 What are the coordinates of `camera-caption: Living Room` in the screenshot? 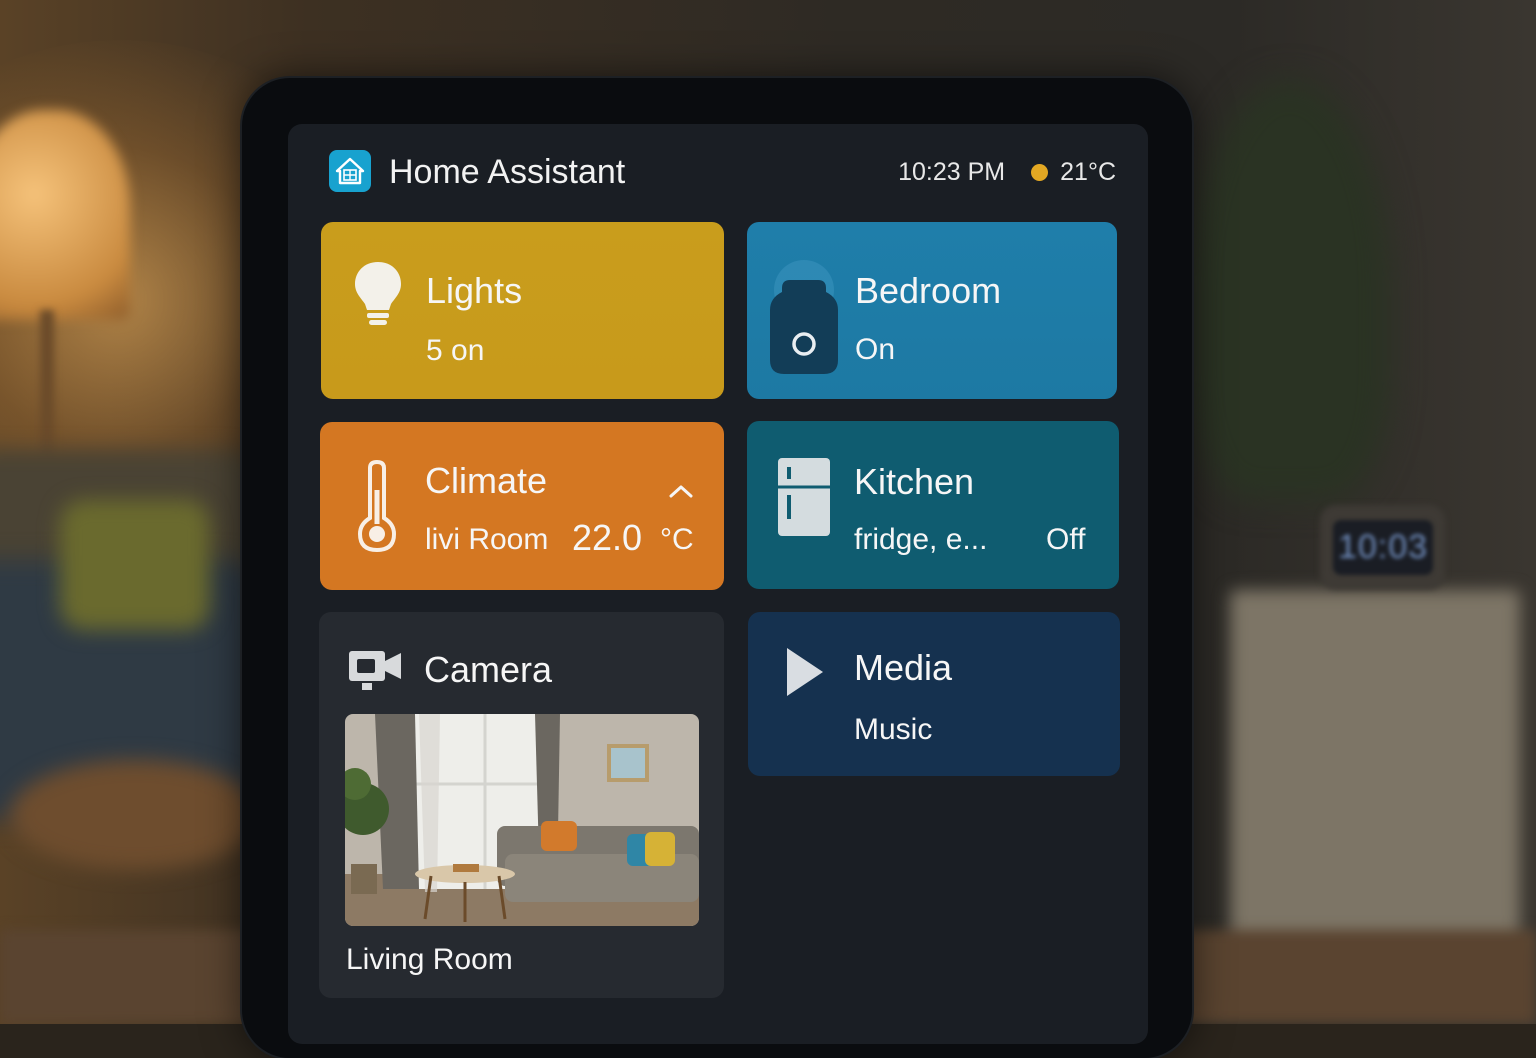 It's located at (429, 959).